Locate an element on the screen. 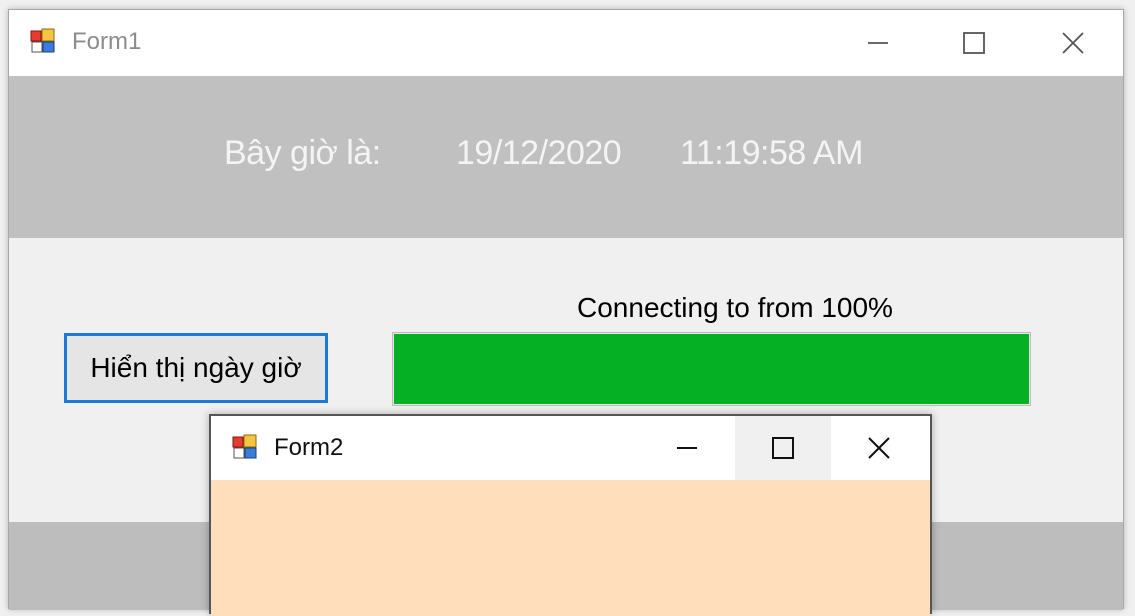 This screenshot has height=616, width=1135. date-time-label: Bây giờ là: is located at coordinates (302, 153).